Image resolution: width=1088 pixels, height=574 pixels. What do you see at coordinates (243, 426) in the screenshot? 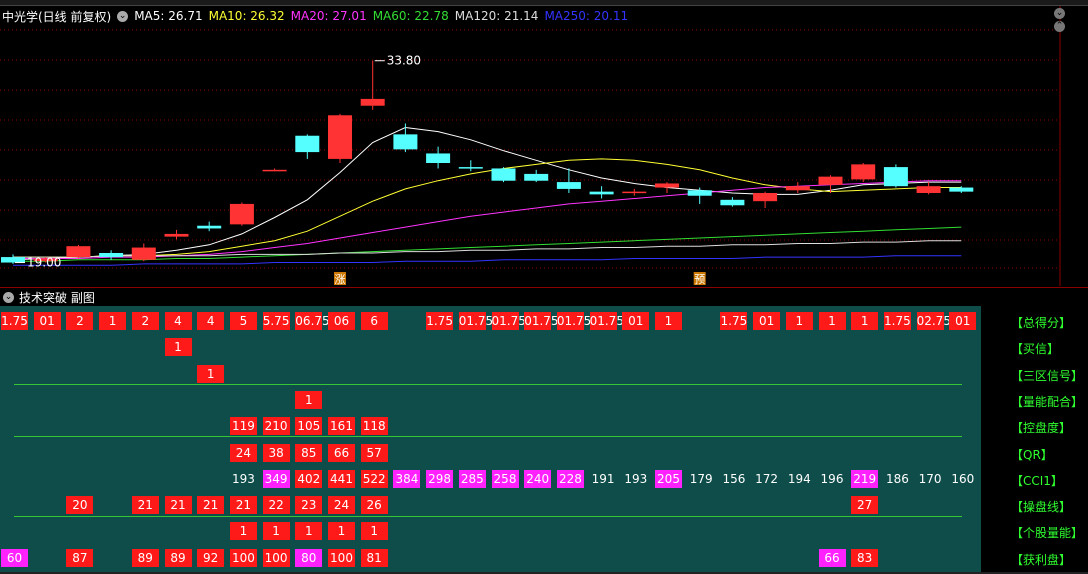
I see `indicator-cell: 119` at bounding box center [243, 426].